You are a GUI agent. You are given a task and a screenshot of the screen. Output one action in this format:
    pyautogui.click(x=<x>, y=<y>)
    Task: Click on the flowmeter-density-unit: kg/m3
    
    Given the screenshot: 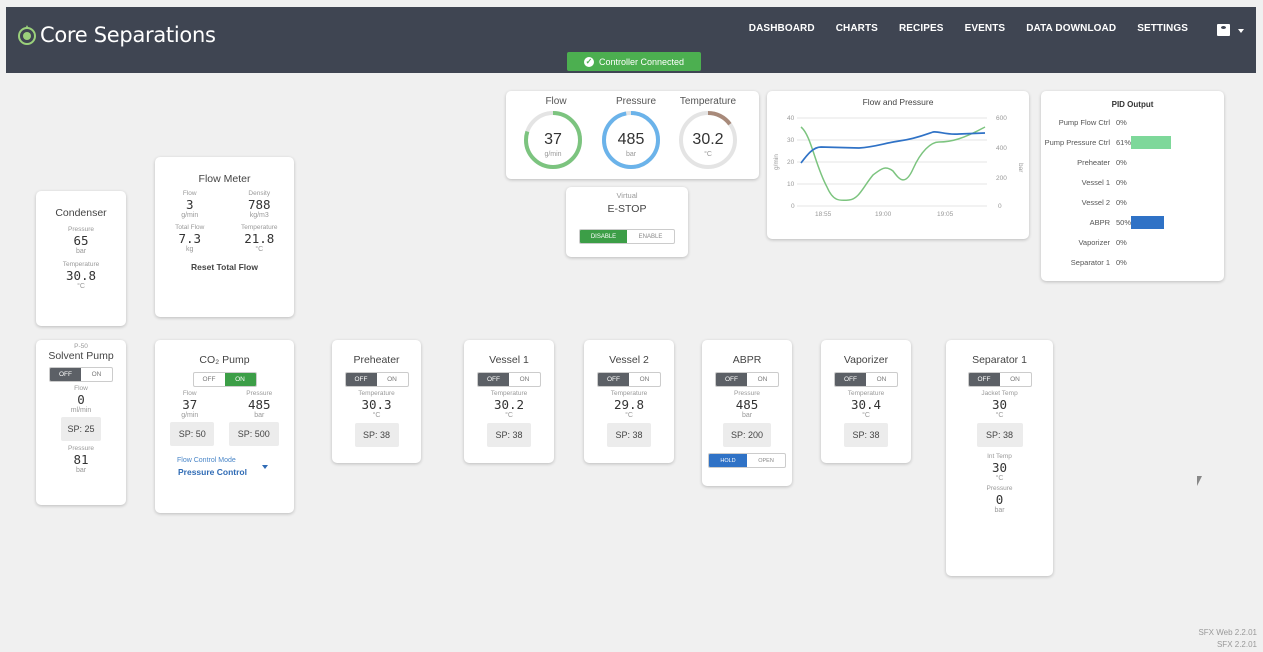 What is the action you would take?
    pyautogui.click(x=259, y=215)
    